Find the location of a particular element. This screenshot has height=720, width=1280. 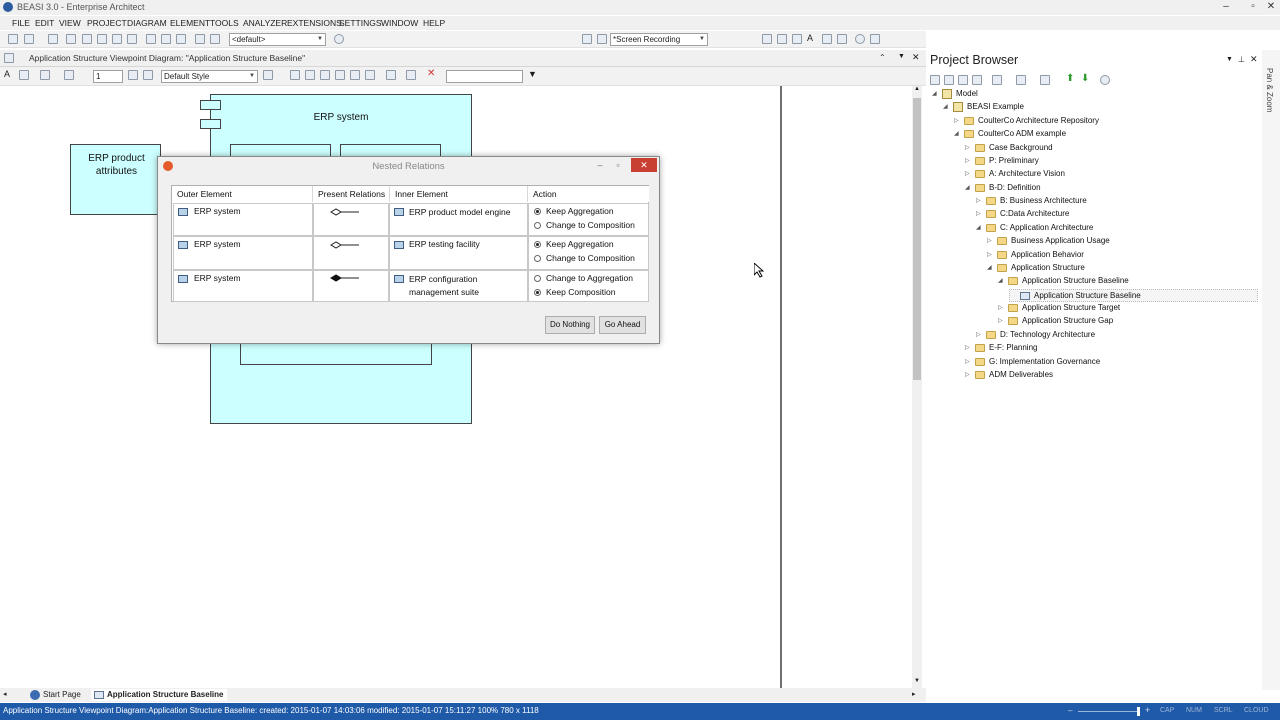

menu-help: HELP is located at coordinates (434, 23).